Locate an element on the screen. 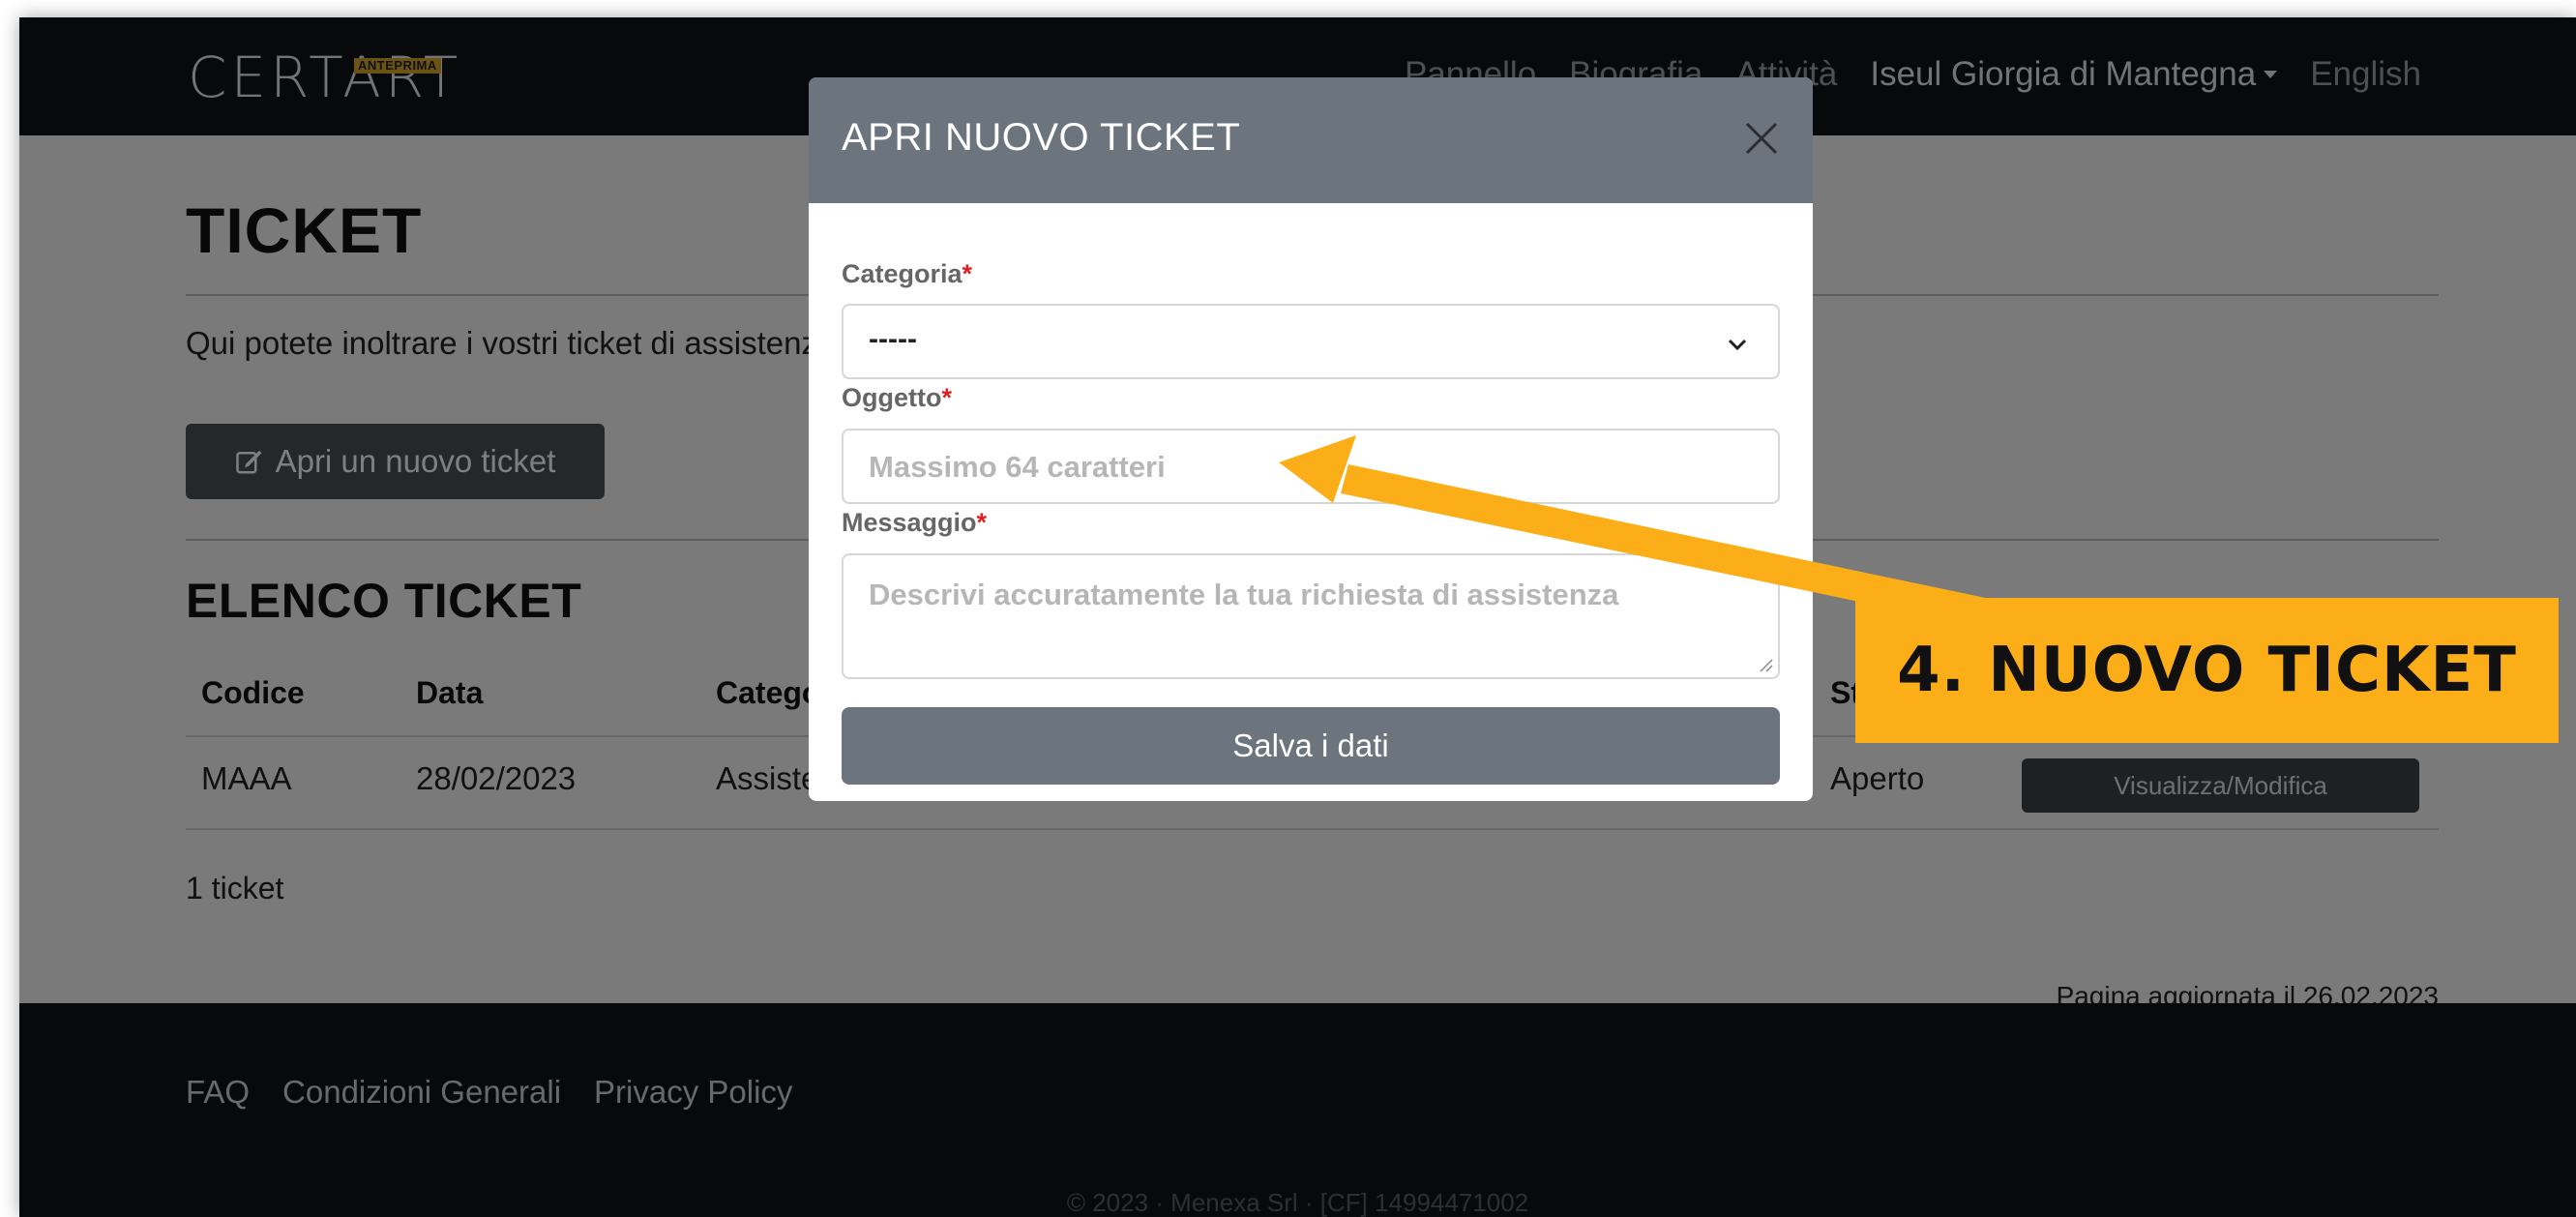  close-icon is located at coordinates (1761, 138).